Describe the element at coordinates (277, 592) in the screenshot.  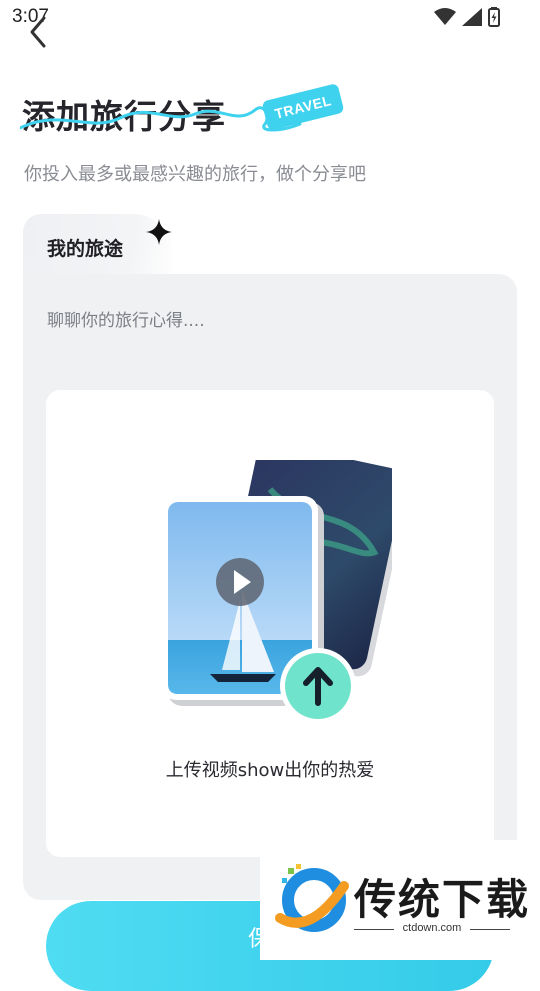
I see `video-upload-illustration` at that location.